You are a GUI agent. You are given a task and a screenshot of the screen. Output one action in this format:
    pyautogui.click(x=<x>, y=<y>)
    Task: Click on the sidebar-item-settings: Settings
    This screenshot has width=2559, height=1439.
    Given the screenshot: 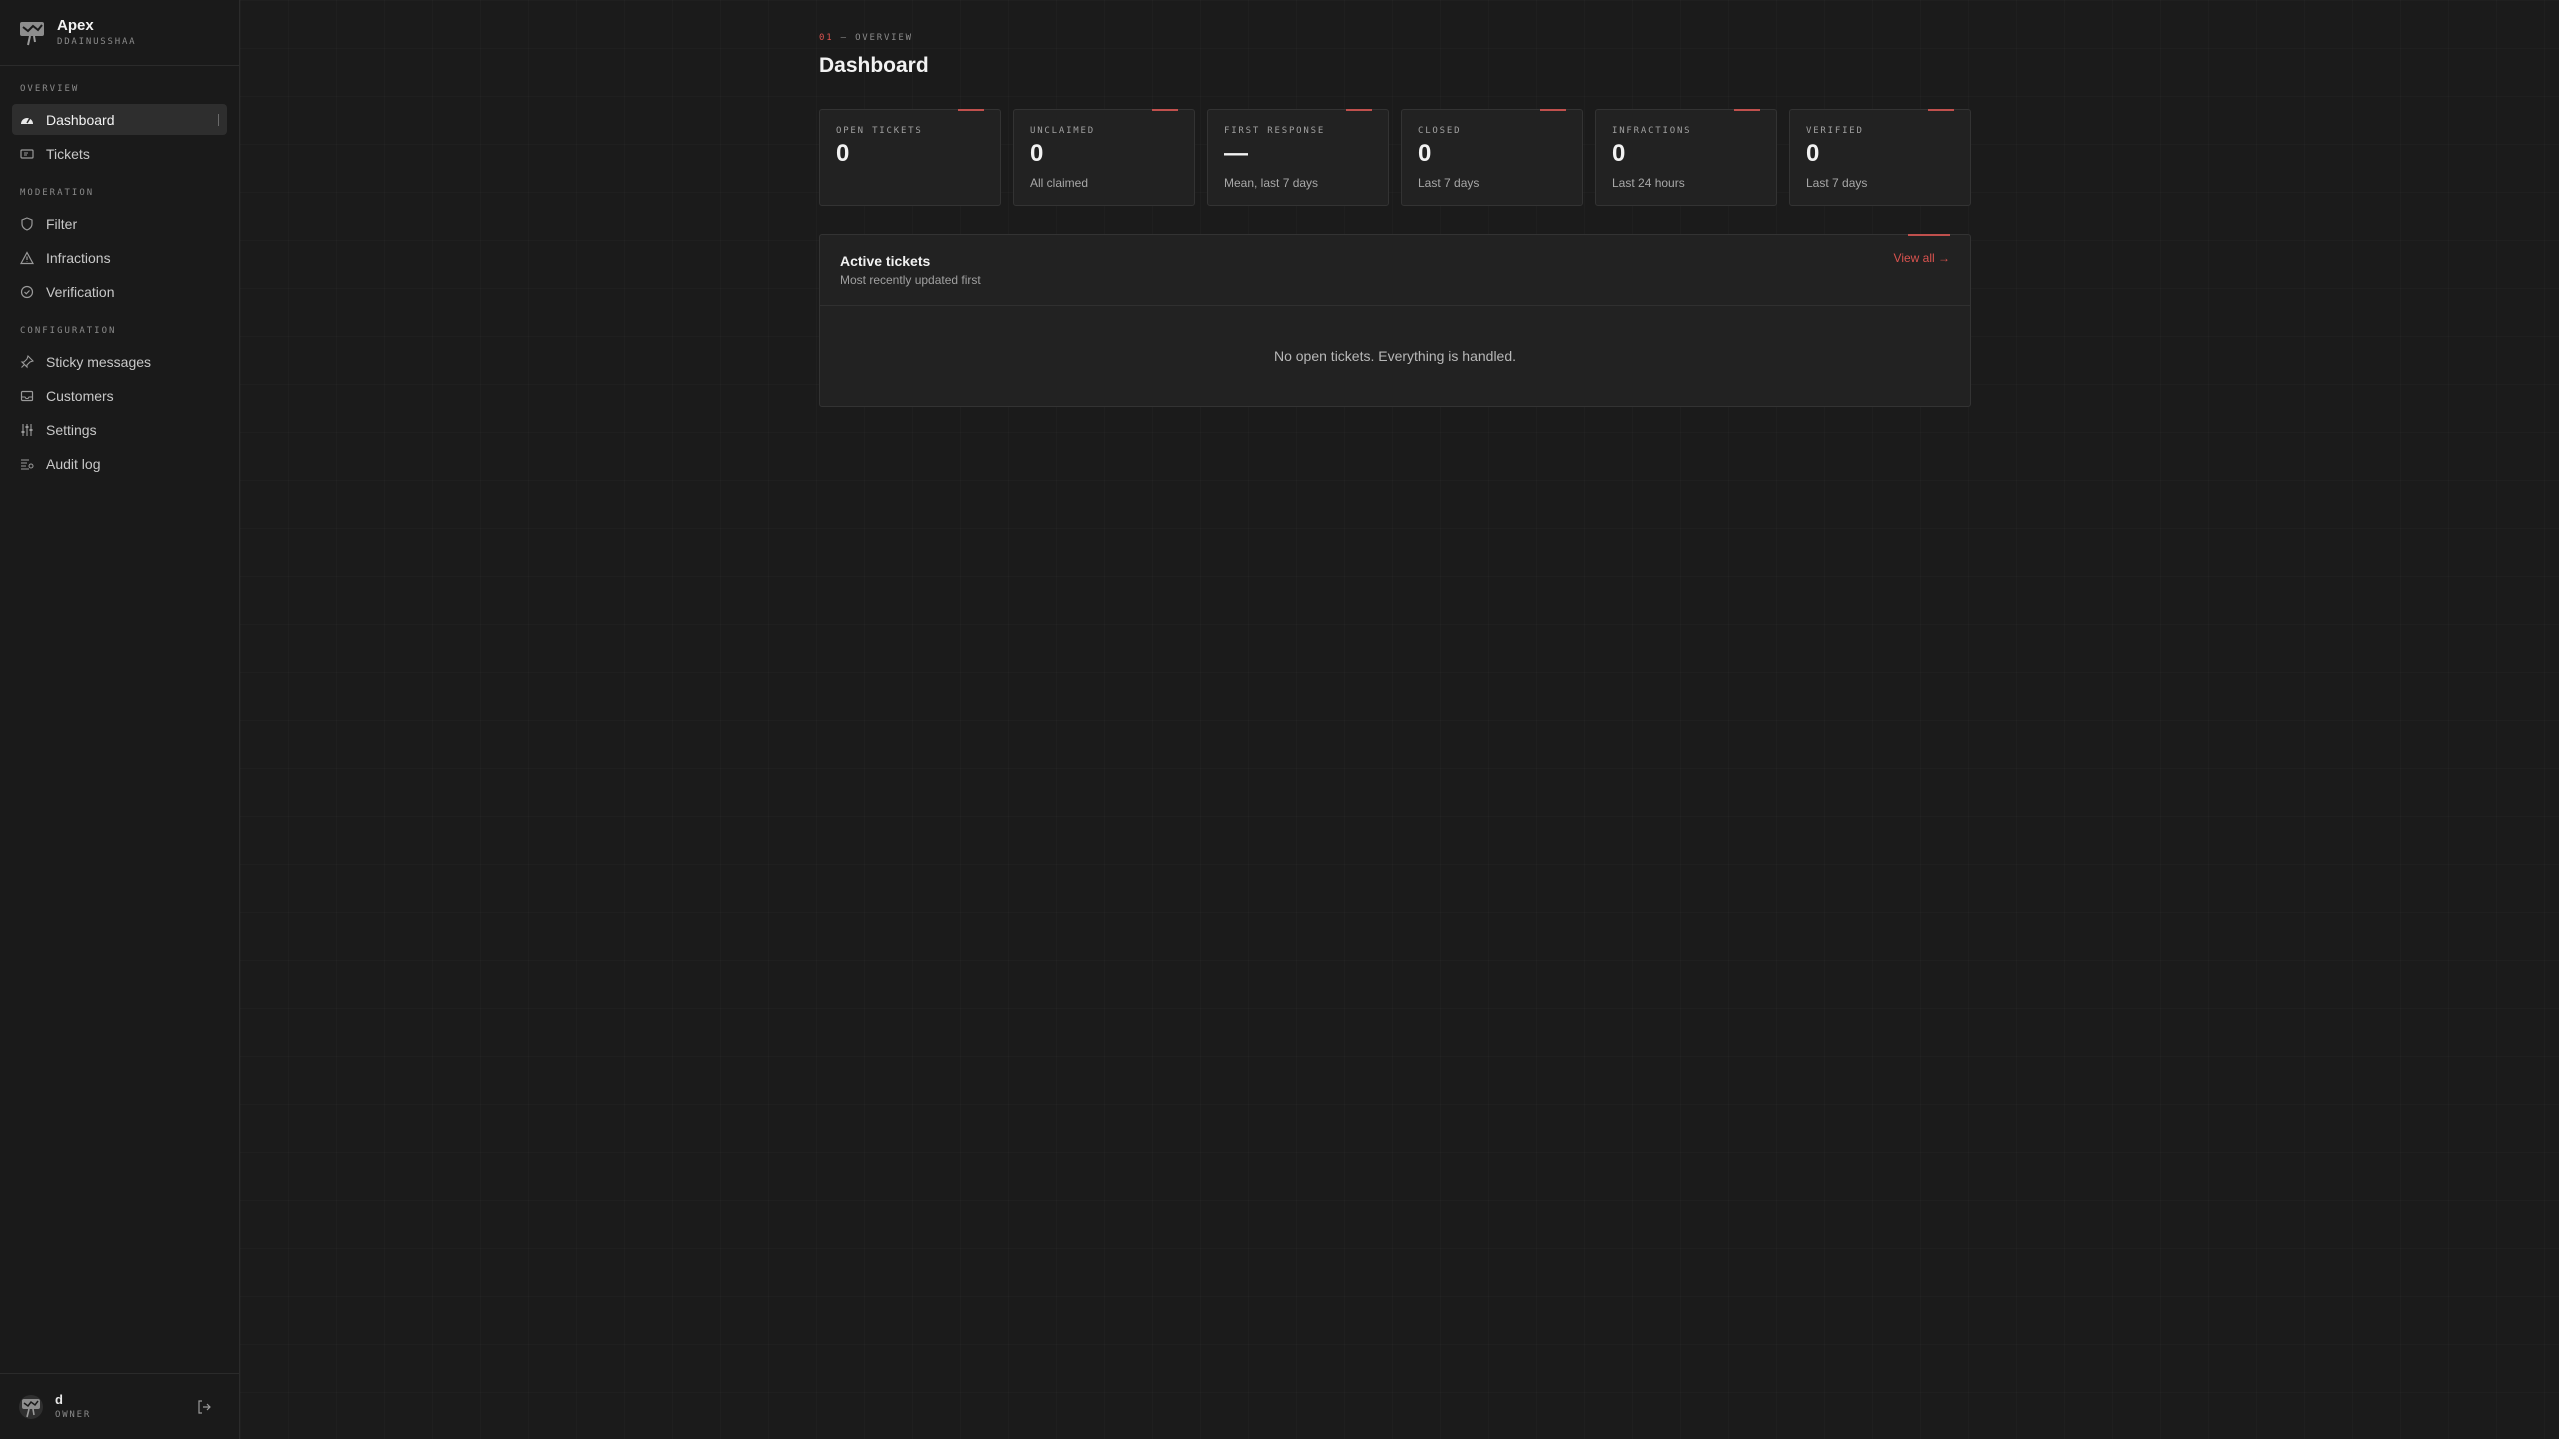 What is the action you would take?
    pyautogui.click(x=119, y=429)
    